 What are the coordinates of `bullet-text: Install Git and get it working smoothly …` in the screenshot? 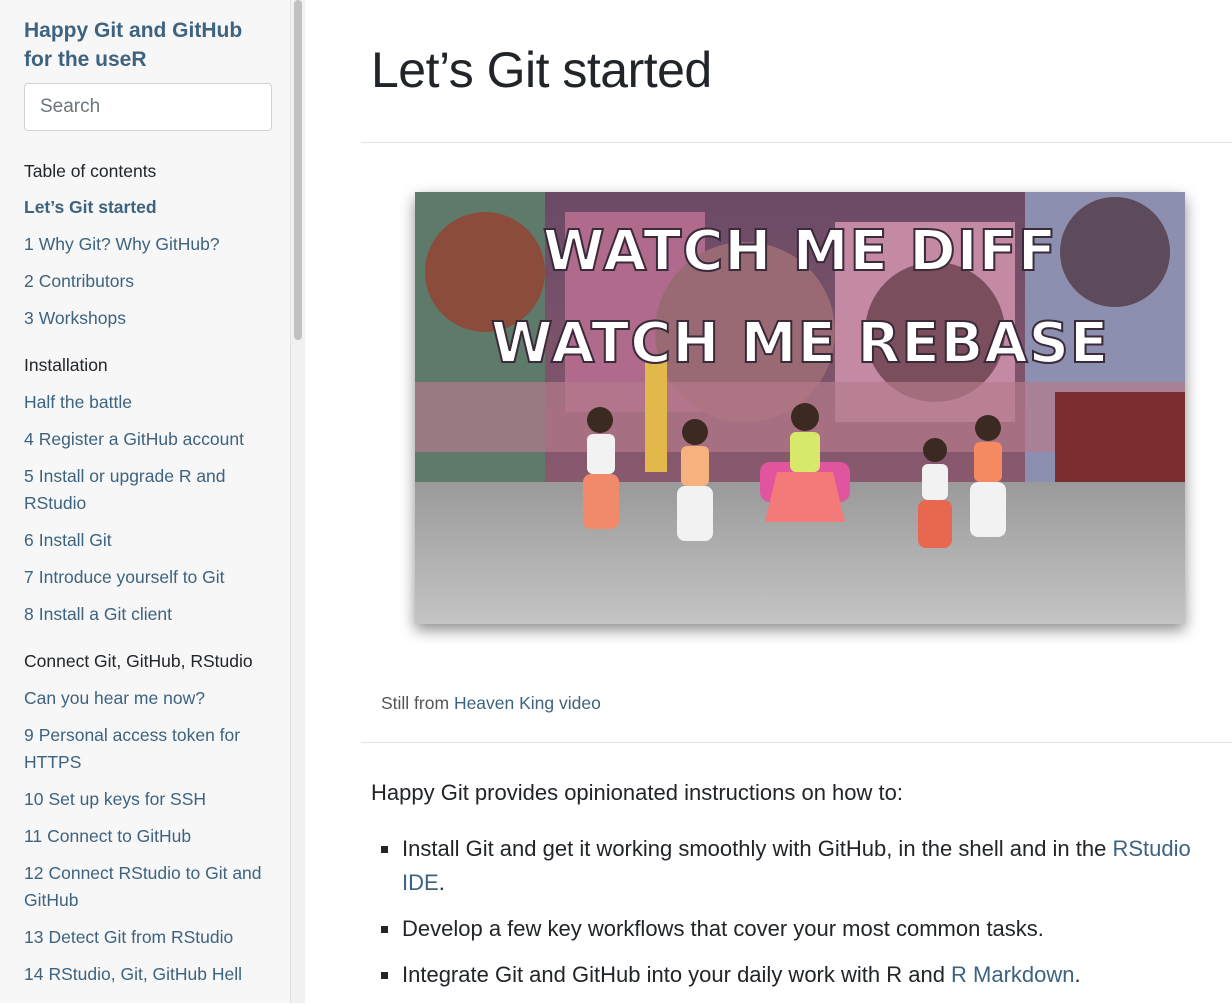 It's located at (757, 848).